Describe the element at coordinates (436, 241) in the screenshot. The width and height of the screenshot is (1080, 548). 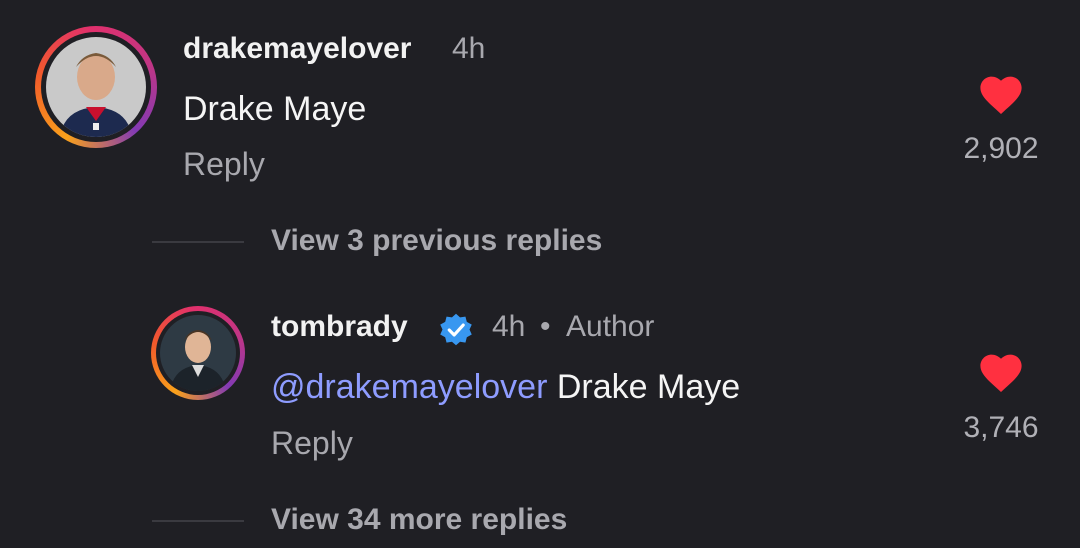
I see `view-previous-replies-button: View 3 previous replies` at that location.